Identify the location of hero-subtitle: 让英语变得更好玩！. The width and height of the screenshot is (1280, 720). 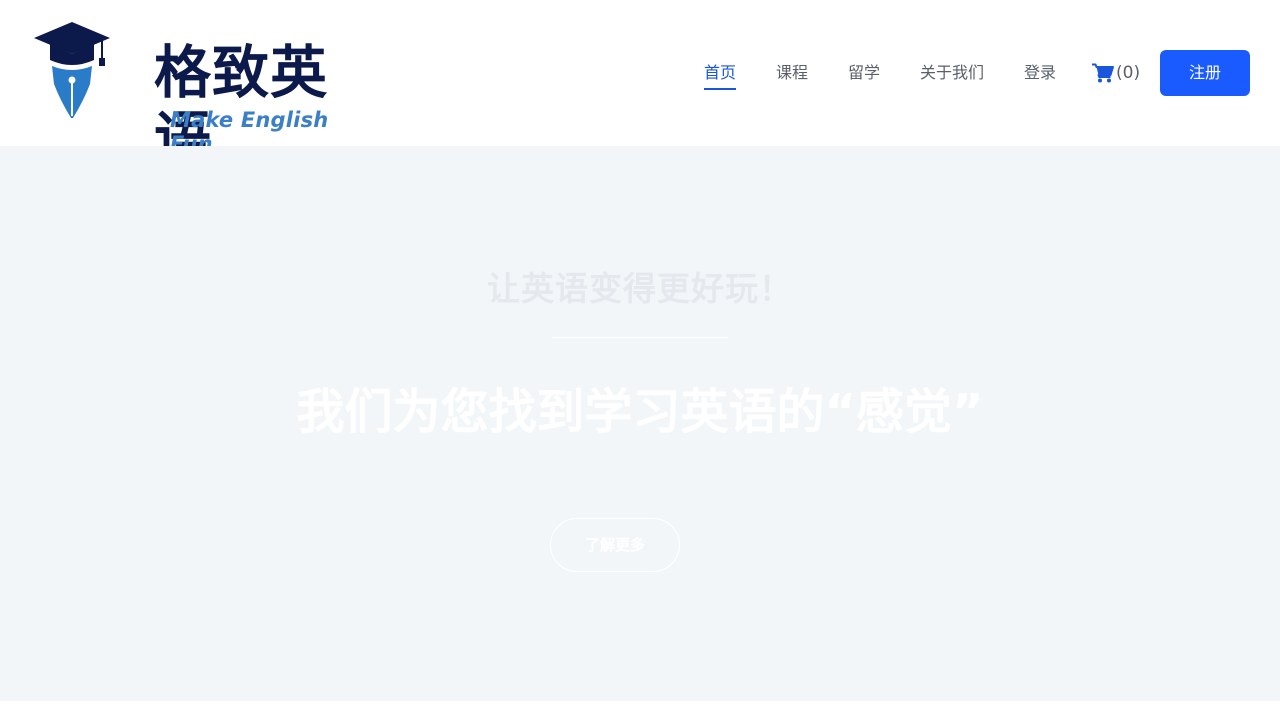
(640, 288).